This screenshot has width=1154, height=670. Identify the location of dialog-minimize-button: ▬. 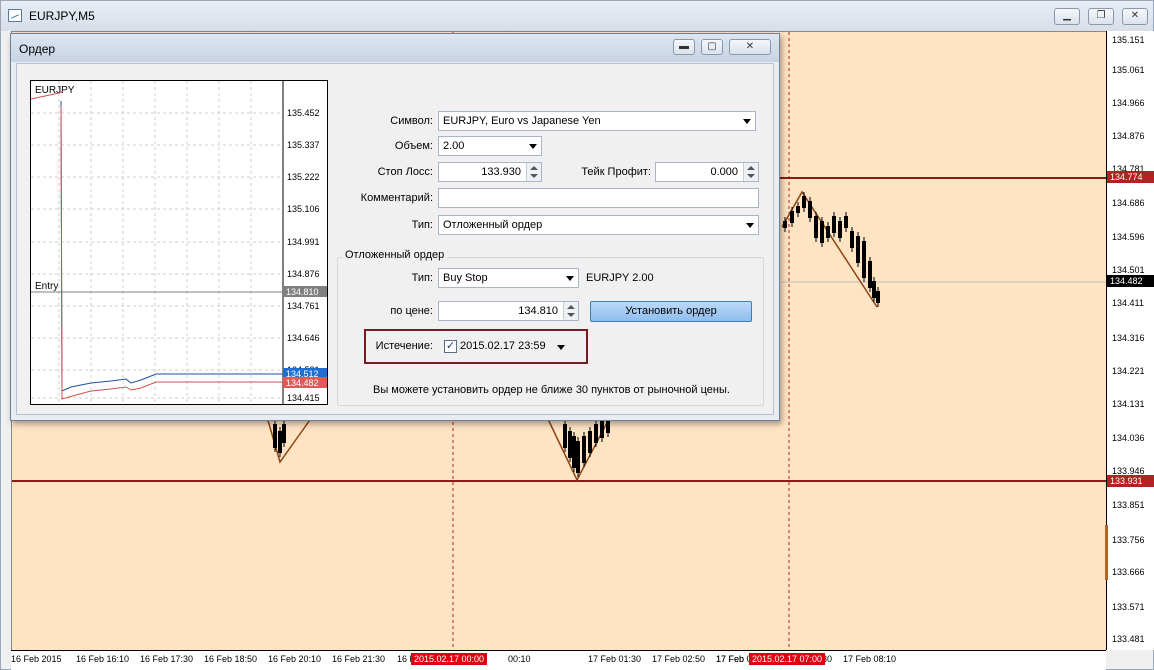
(684, 47).